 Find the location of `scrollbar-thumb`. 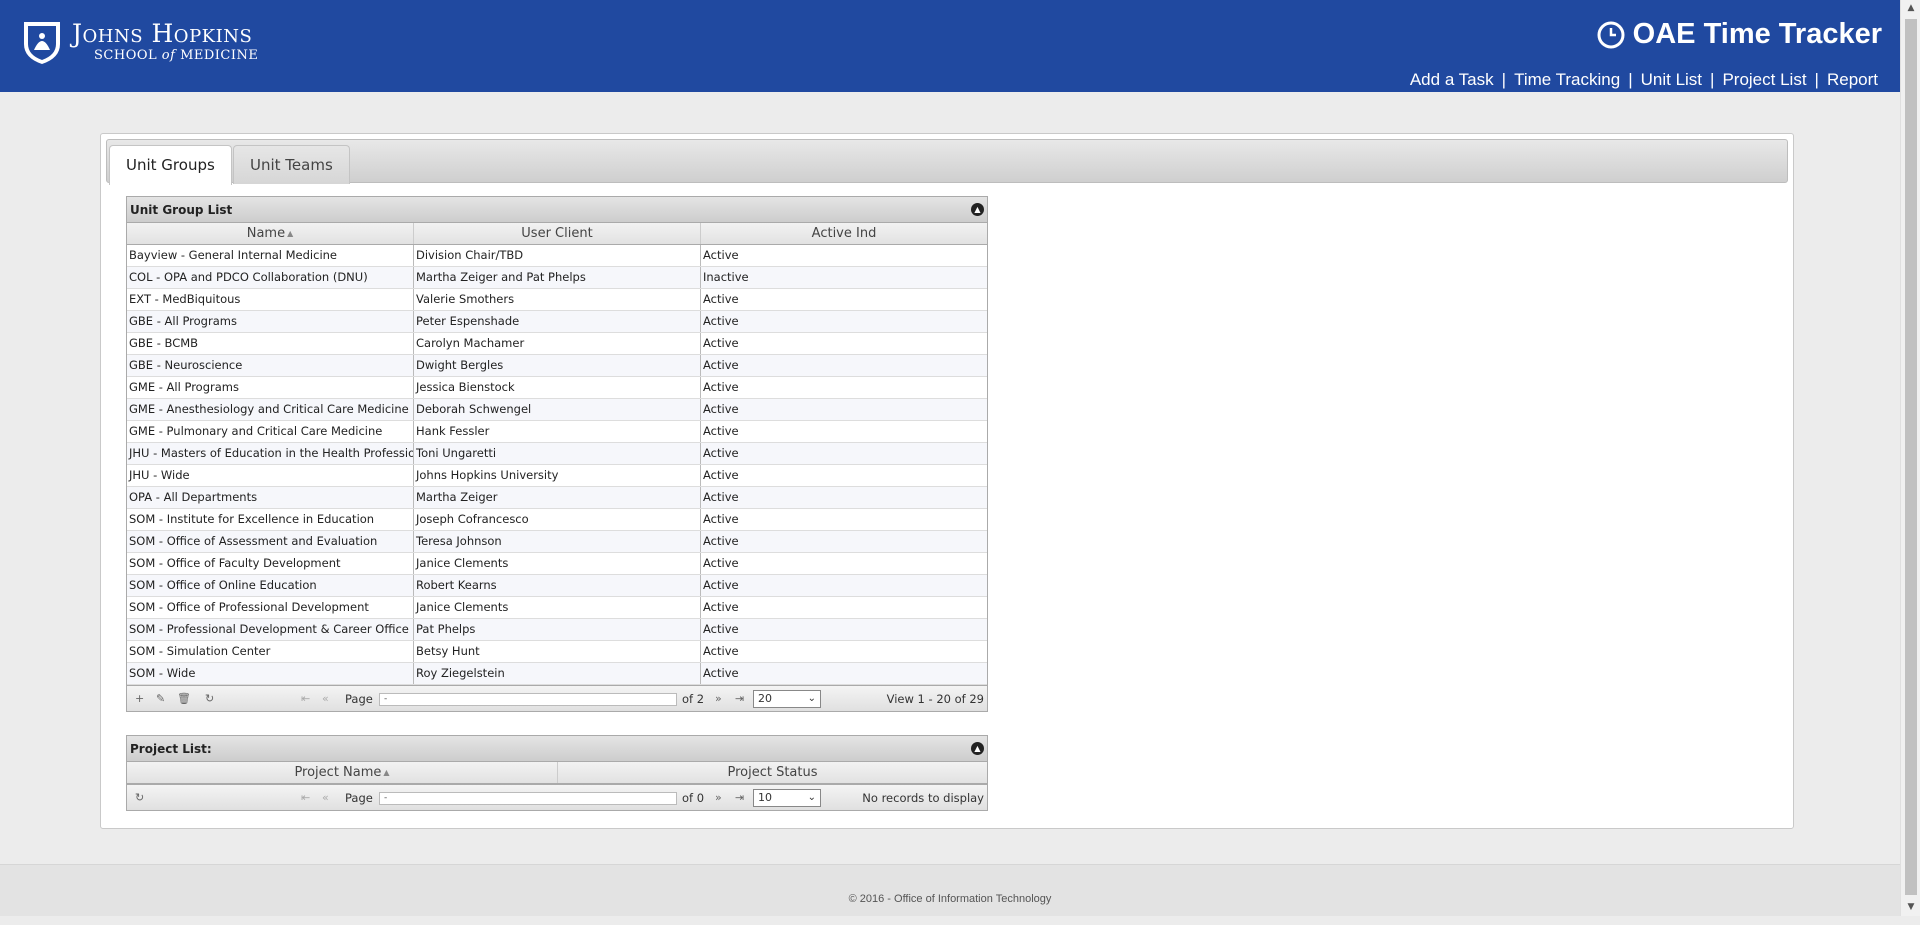

scrollbar-thumb is located at coordinates (1911, 457).